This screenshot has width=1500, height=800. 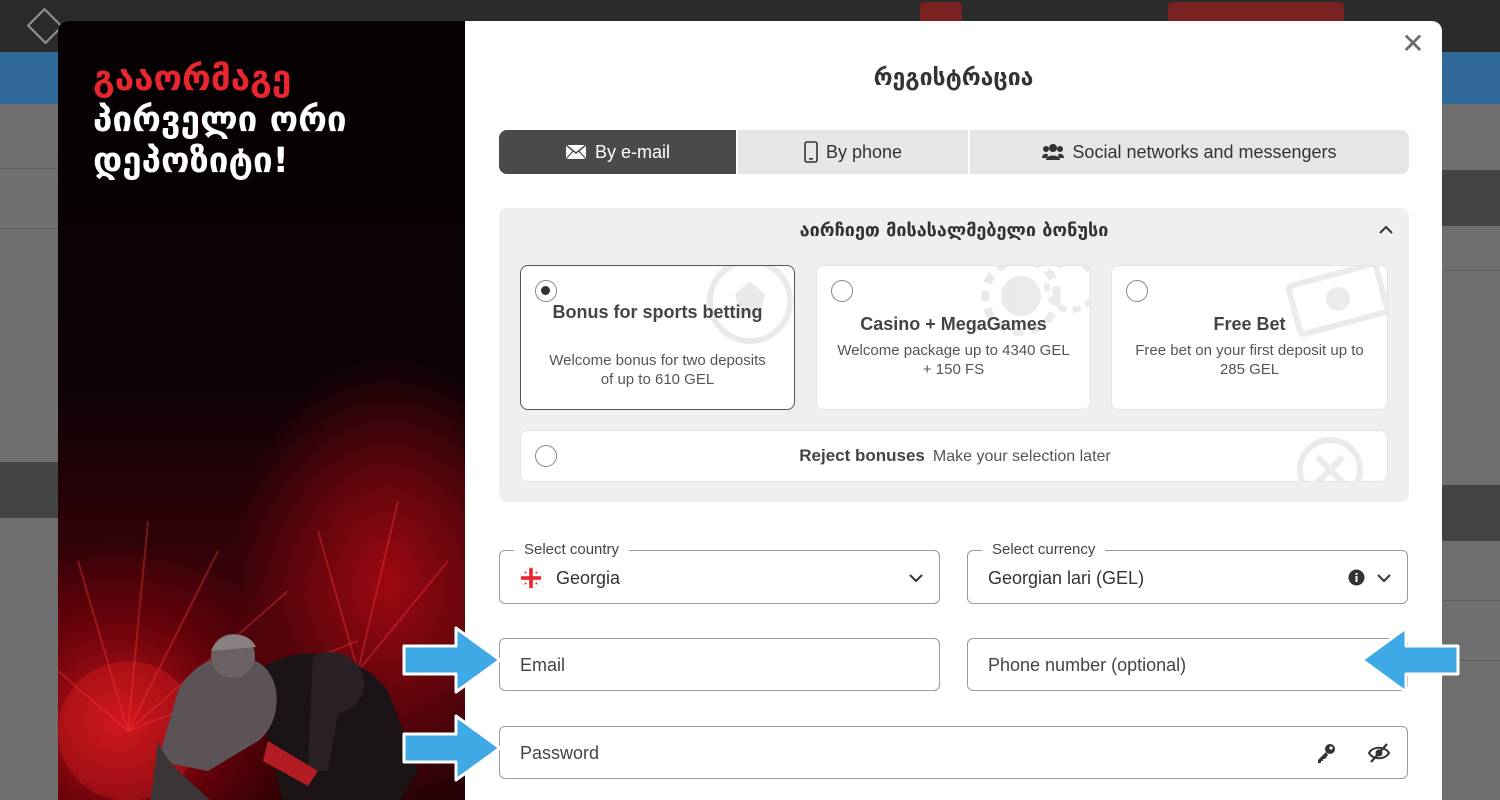 I want to click on country-select-label: Select country, so click(x=572, y=550).